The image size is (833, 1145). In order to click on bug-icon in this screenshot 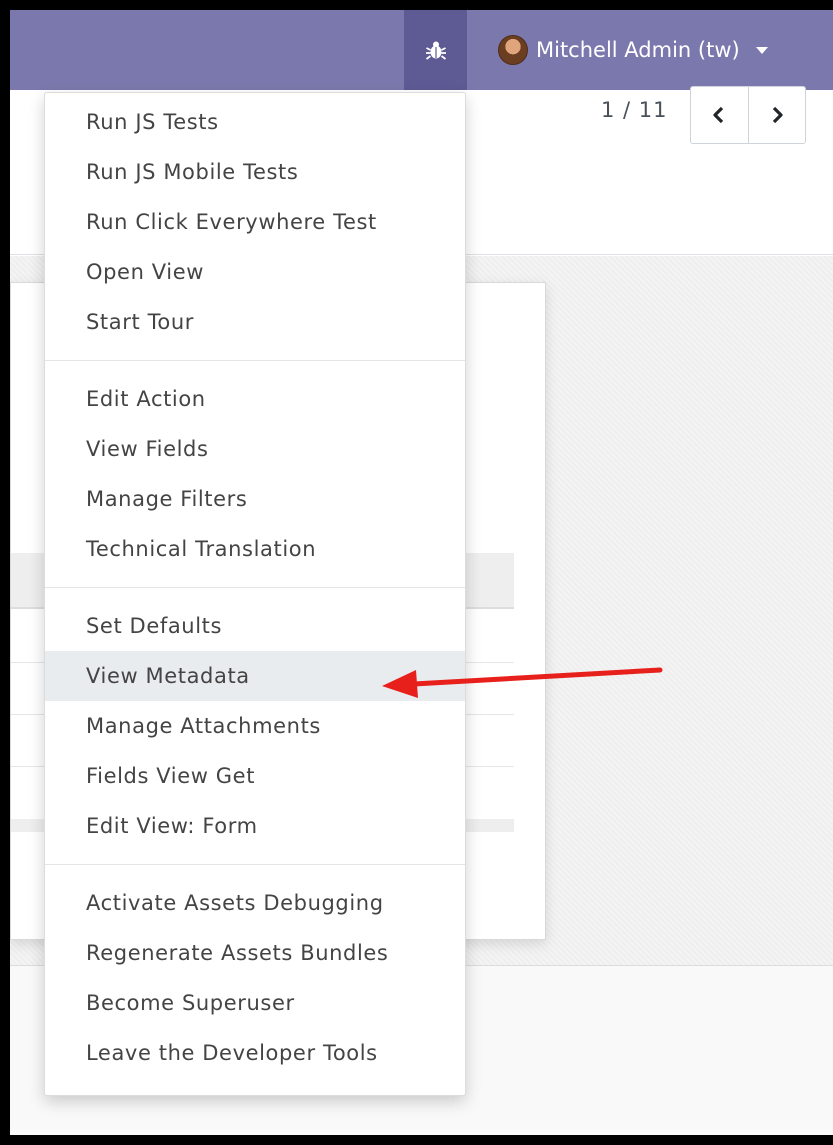, I will do `click(435, 50)`.